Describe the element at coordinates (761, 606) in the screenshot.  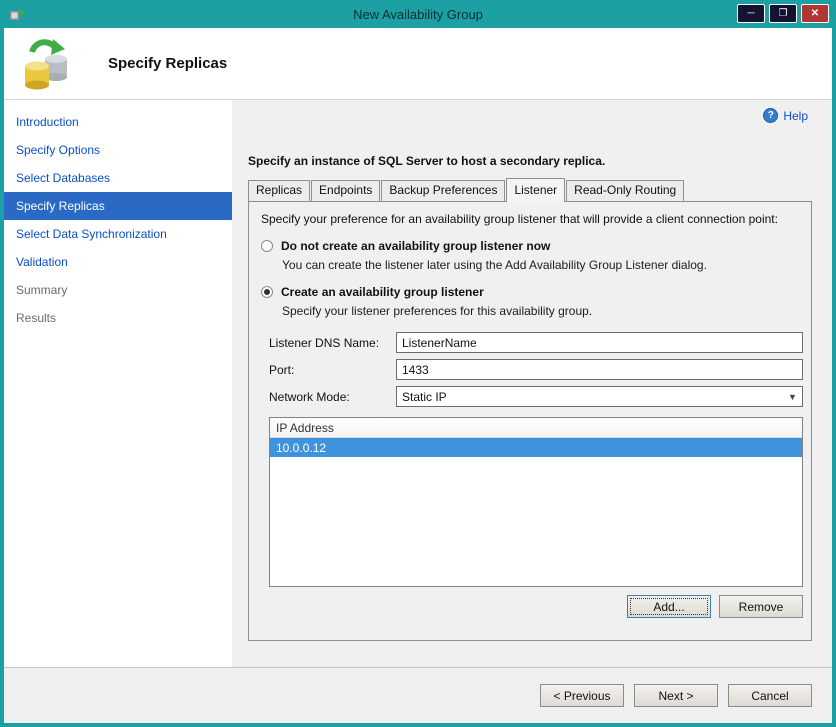
I see `remove-button: Remove` at that location.